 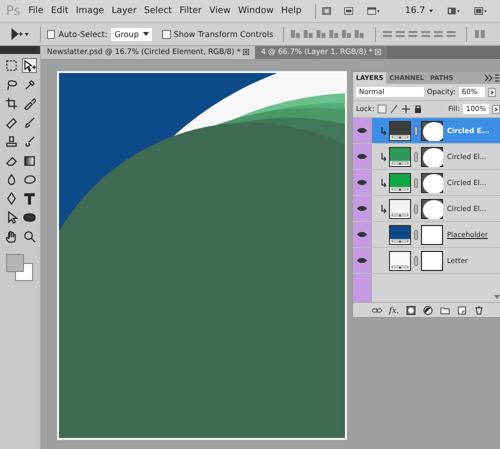 I want to click on zoom-icon, so click(x=29, y=236).